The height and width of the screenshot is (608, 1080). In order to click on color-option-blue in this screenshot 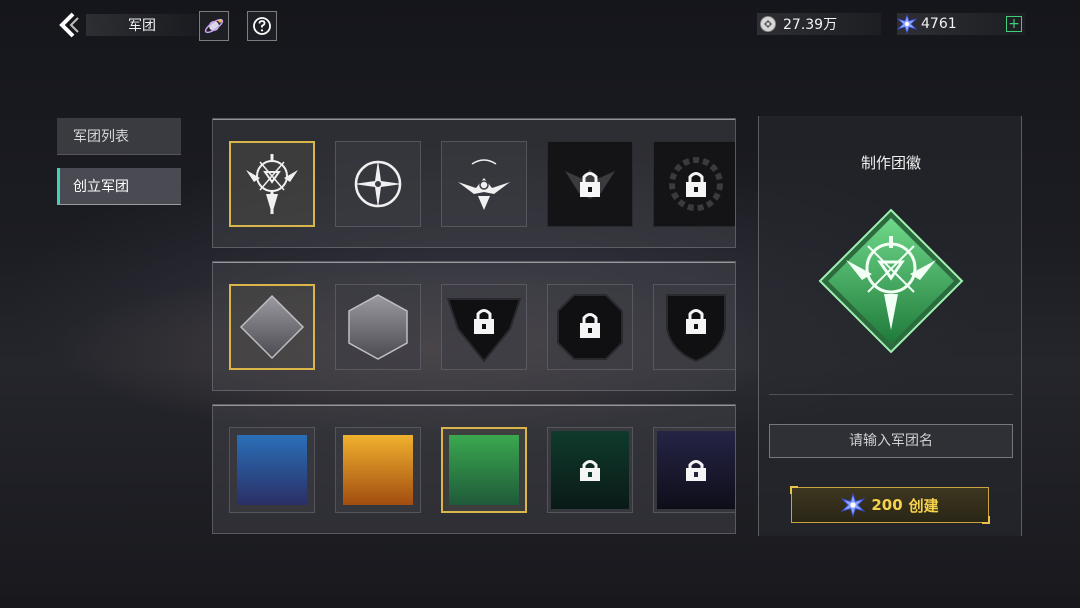, I will do `click(272, 470)`.